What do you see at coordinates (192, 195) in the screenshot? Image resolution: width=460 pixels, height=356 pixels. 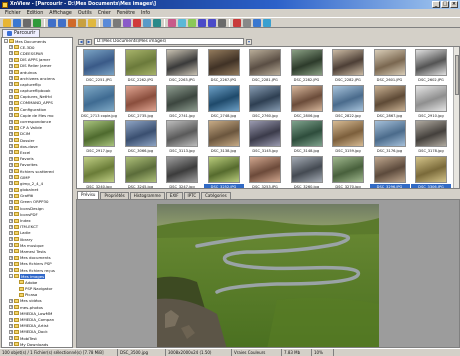 I see `tab-preview-4: IPTC` at bounding box center [192, 195].